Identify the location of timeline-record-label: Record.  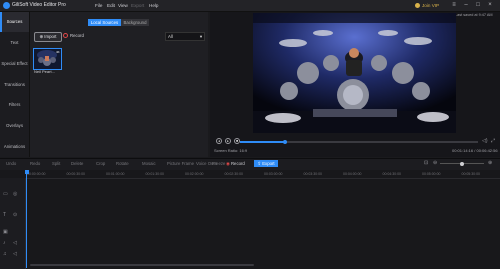
(237, 163).